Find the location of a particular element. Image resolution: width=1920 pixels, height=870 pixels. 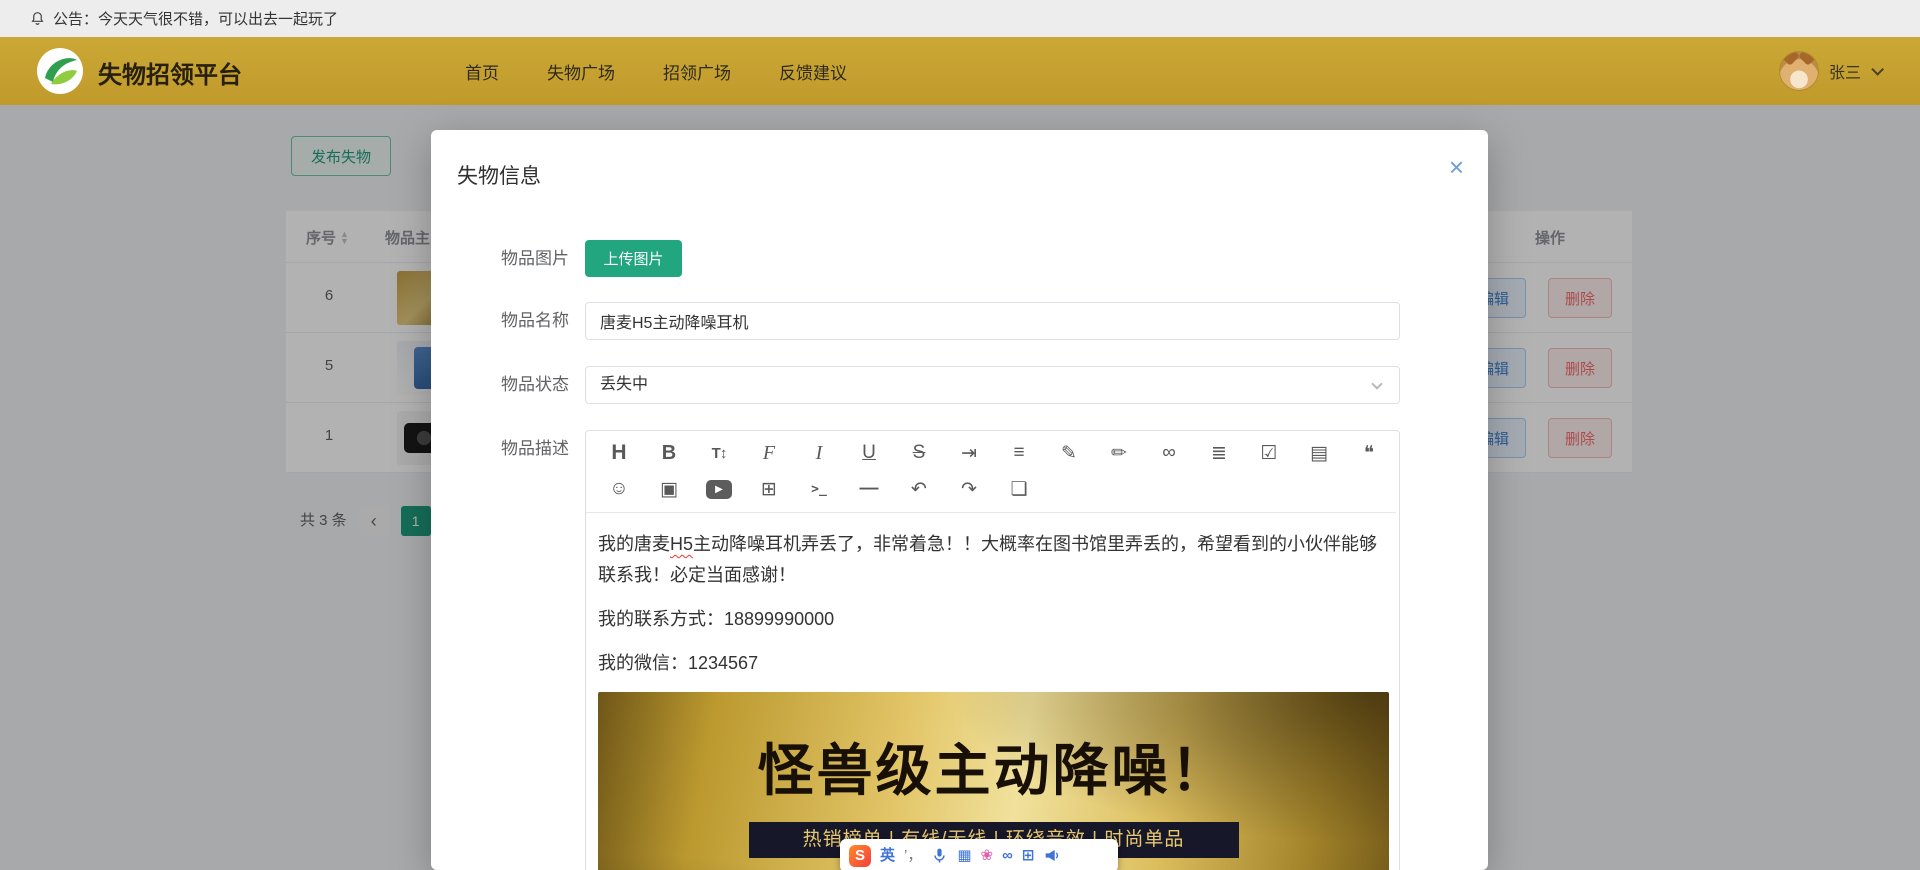

item-status-label: 物品状态 is located at coordinates (535, 384).